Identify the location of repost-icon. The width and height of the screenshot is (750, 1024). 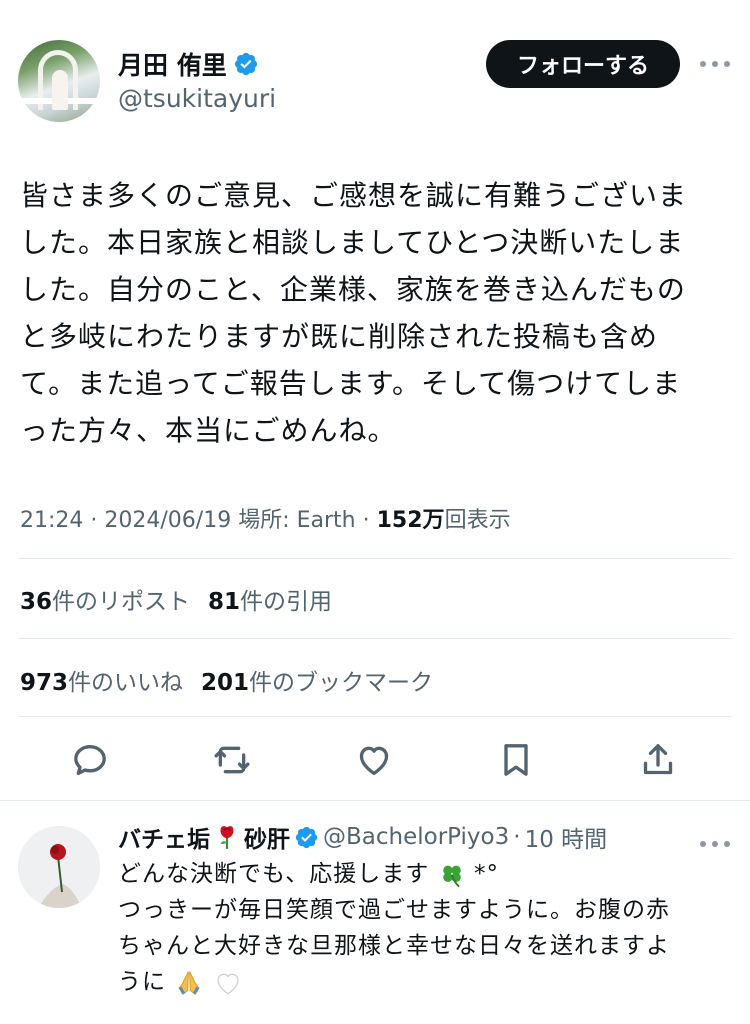
(232, 760).